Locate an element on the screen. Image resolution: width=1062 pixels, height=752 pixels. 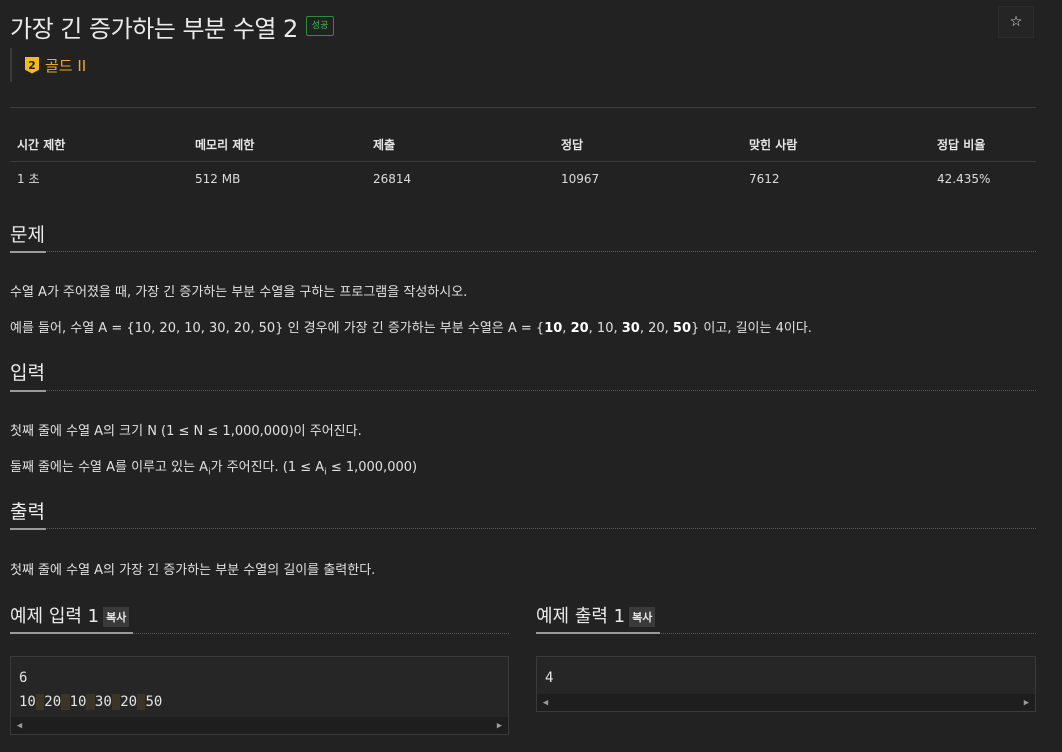
output-desc-line1: 첫째 줄에 수열 A의 가장 긴 증가하는 부분 수열의 길이를 출력한다. is located at coordinates (193, 570).